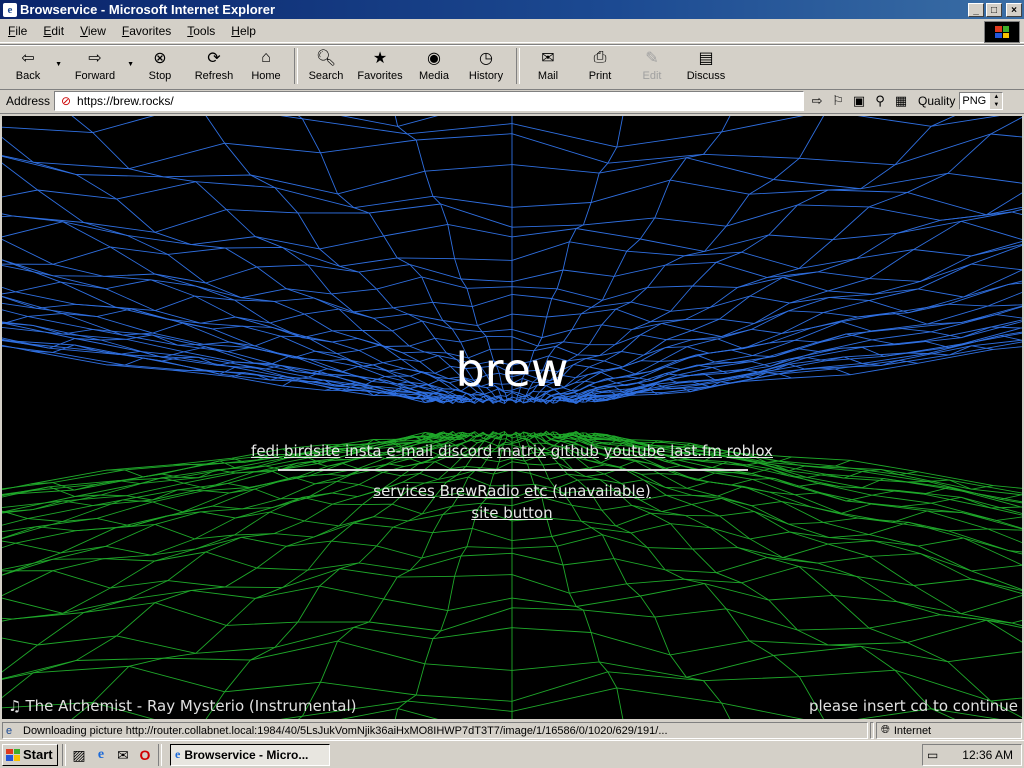 The width and height of the screenshot is (1024, 768). Describe the element at coordinates (600, 76) in the screenshot. I see `print-label: Print` at that location.